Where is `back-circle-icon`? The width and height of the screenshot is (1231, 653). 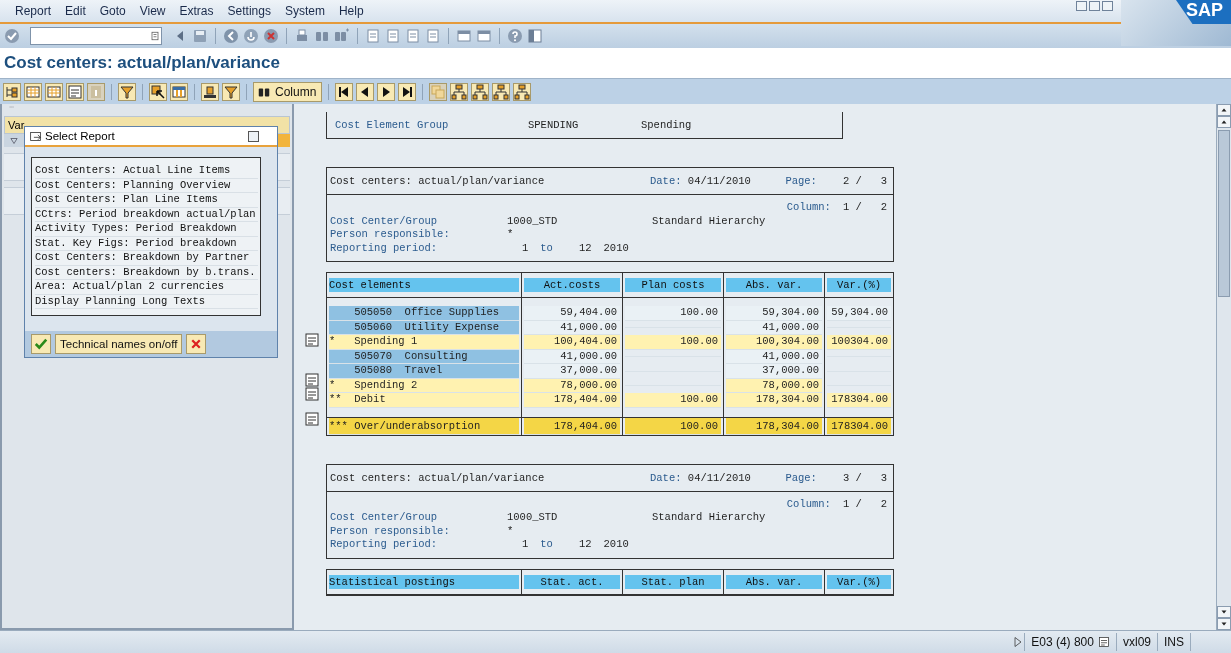 back-circle-icon is located at coordinates (231, 36).